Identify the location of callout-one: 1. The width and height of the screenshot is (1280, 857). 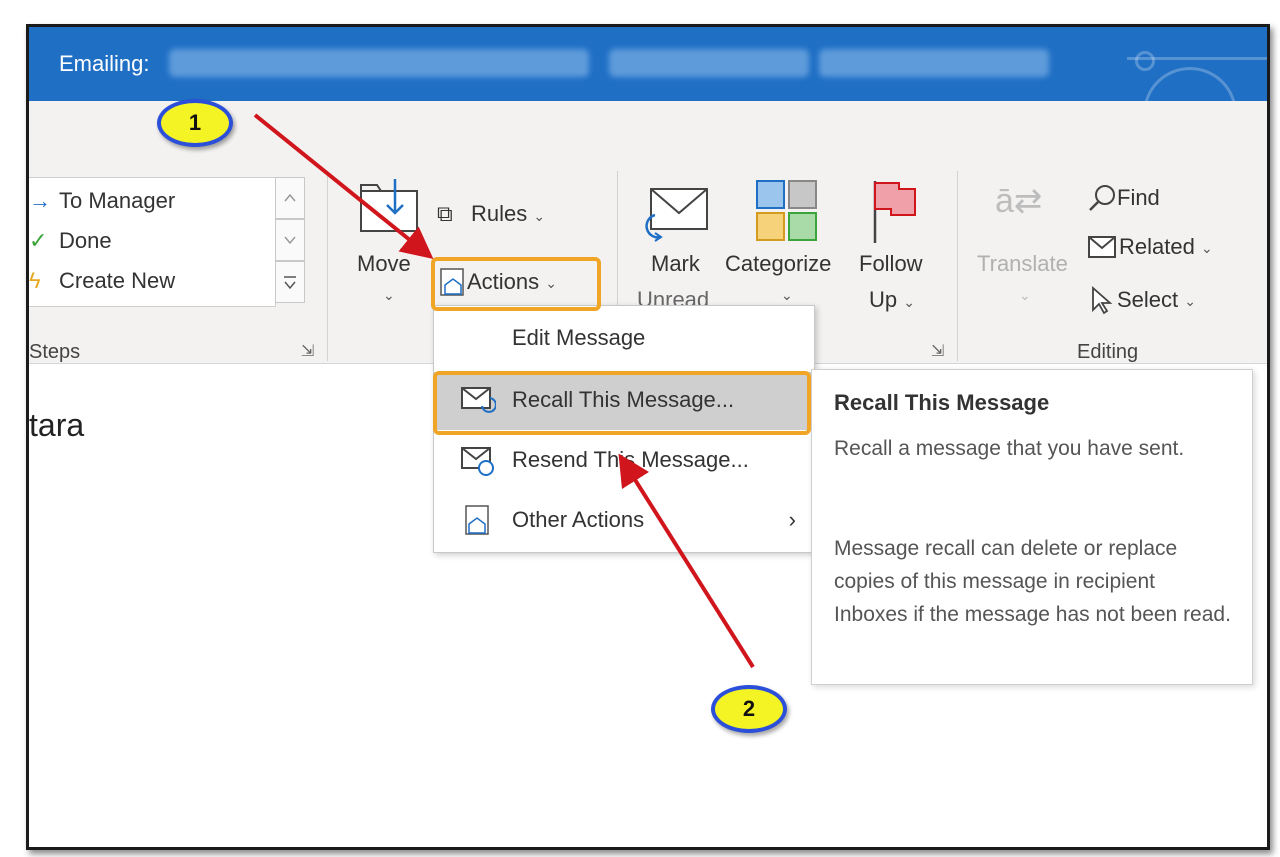
(195, 123).